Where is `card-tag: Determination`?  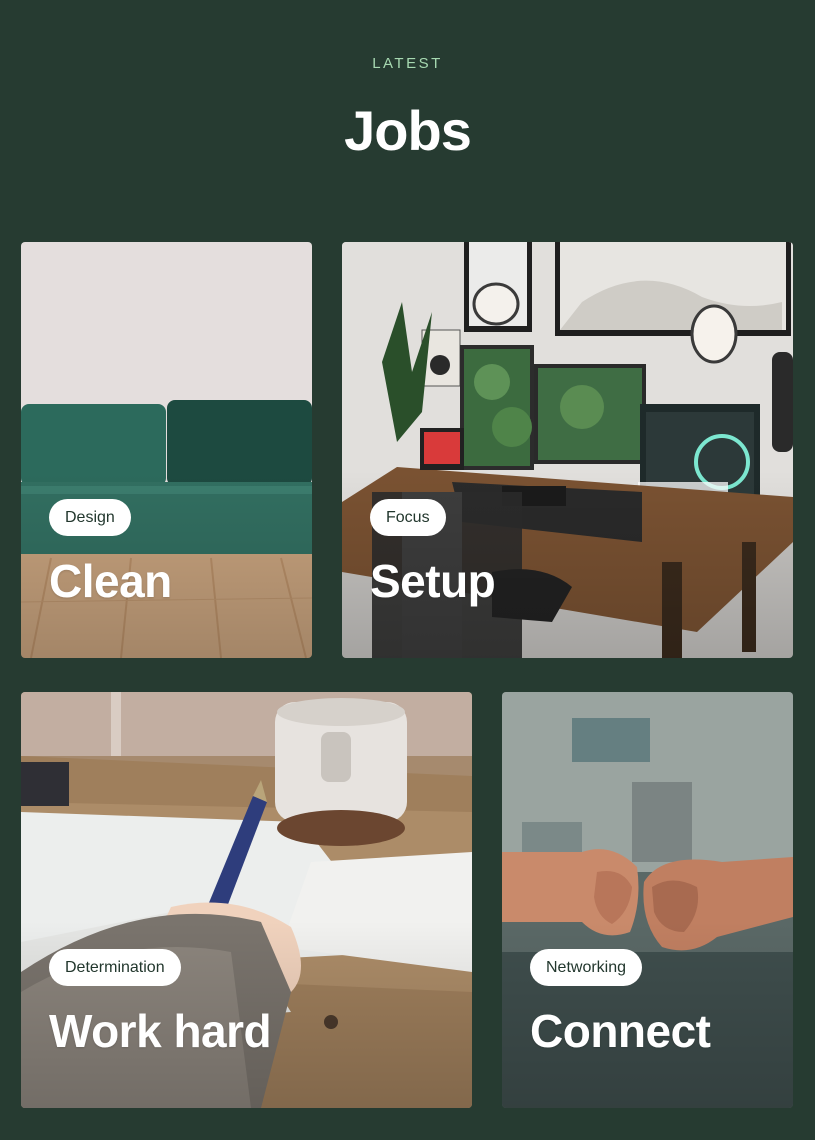 card-tag: Determination is located at coordinates (115, 967).